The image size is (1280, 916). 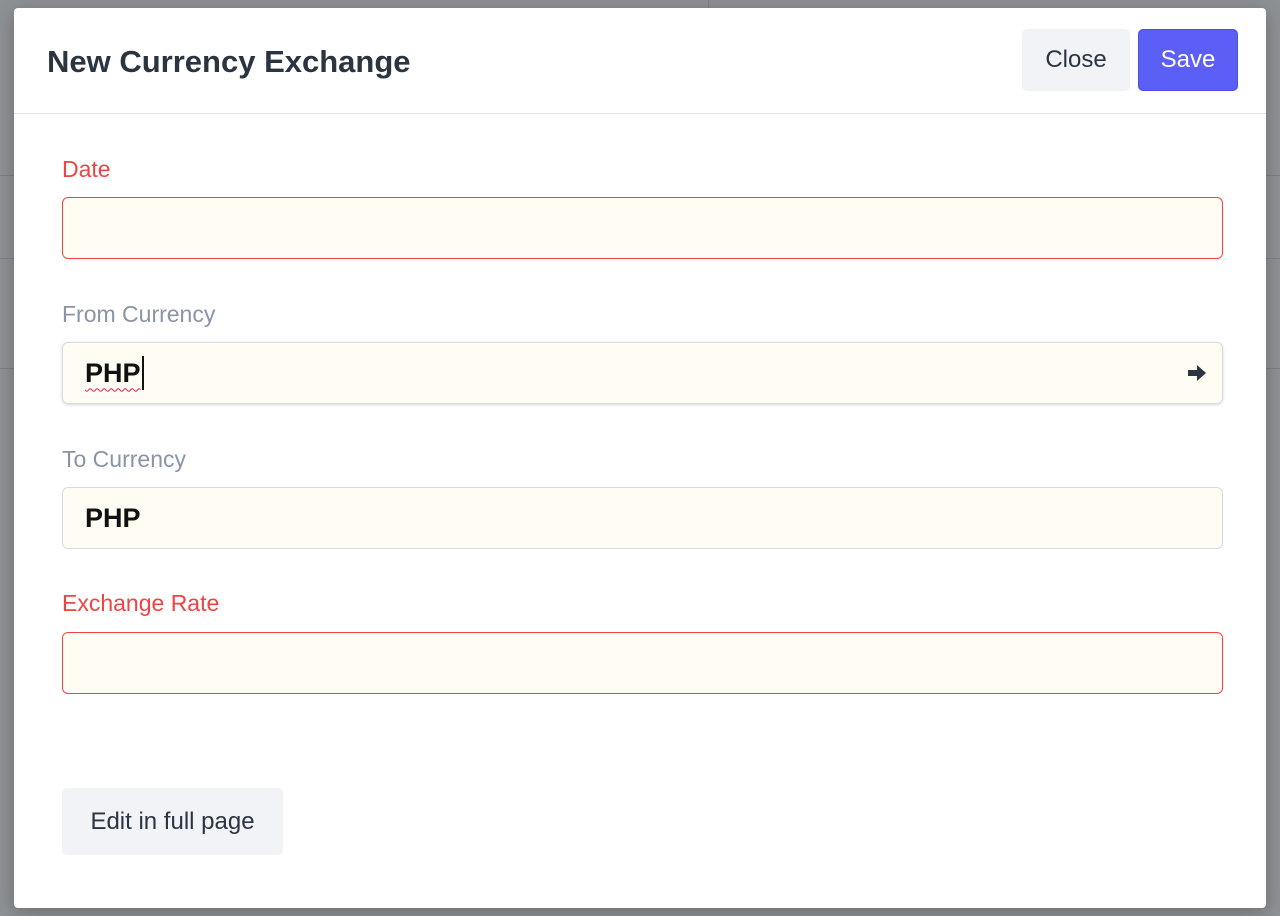 What do you see at coordinates (642, 518) in the screenshot?
I see `to-currency-field: PHP` at bounding box center [642, 518].